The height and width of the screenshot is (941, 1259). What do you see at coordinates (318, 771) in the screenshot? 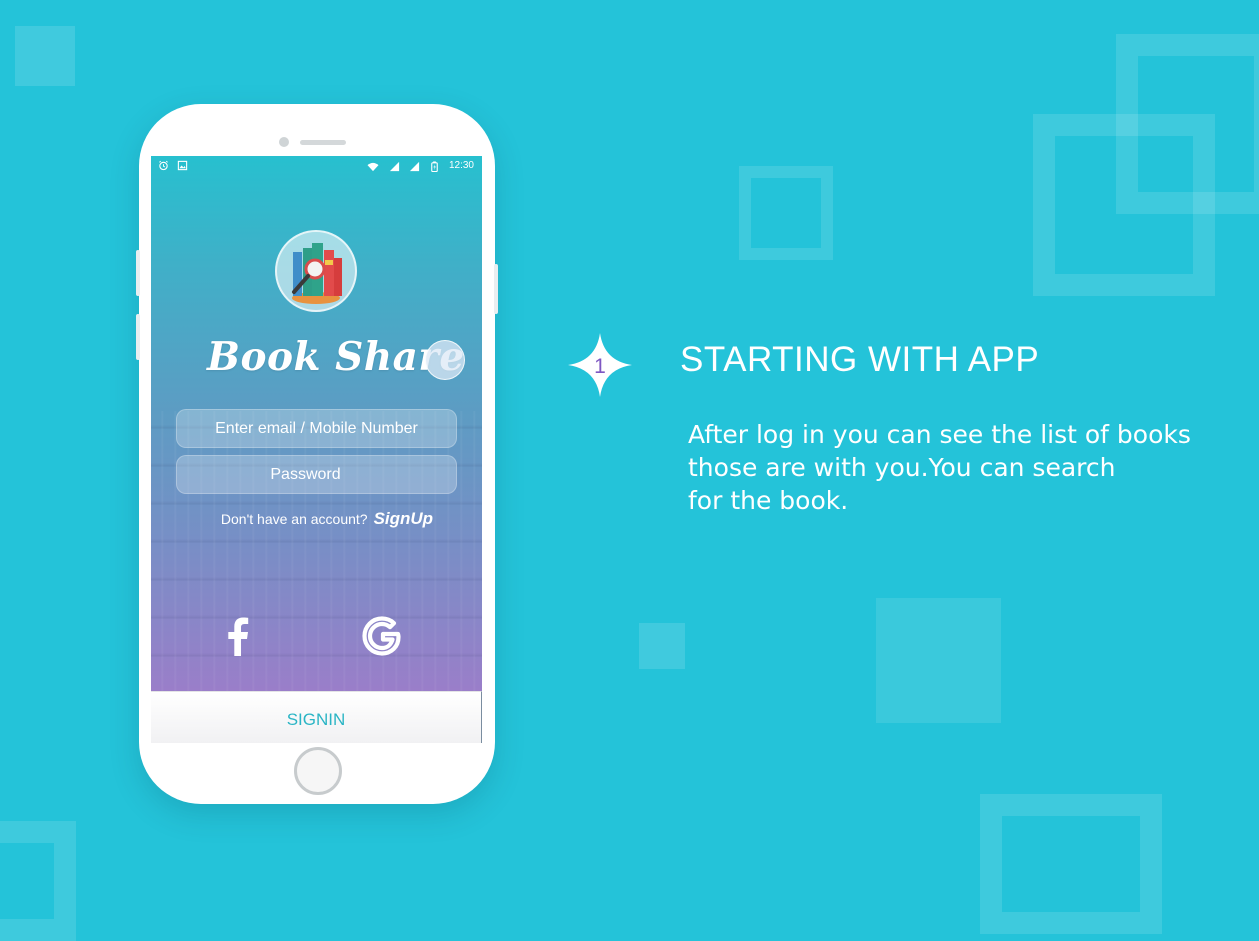
I see `home-button` at bounding box center [318, 771].